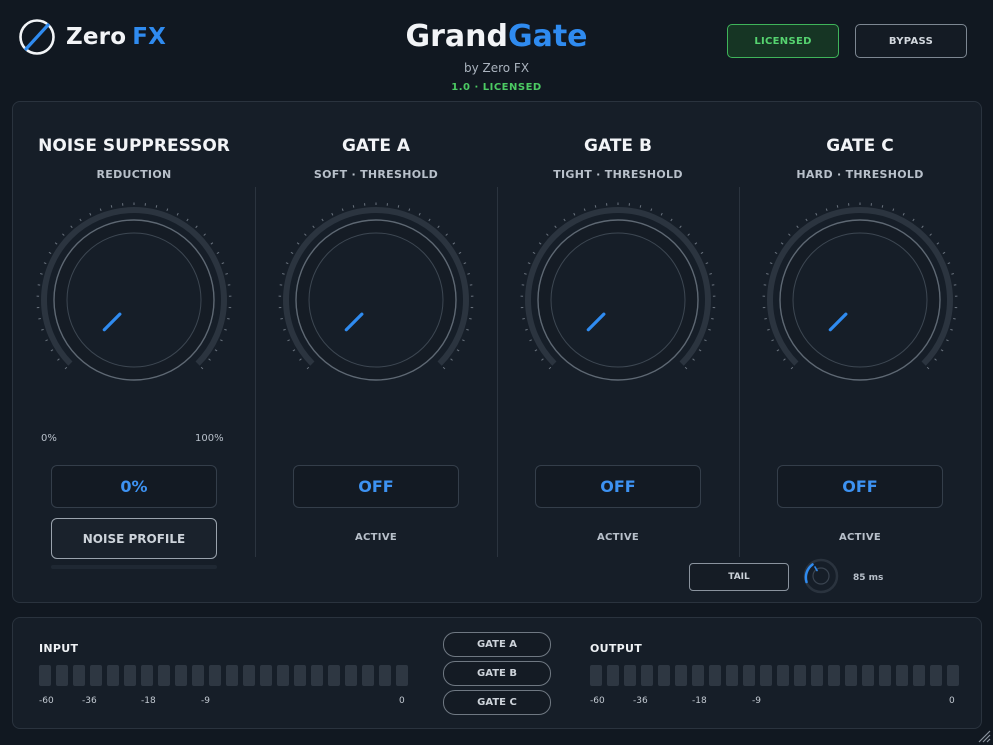 The image size is (993, 745). What do you see at coordinates (597, 701) in the screenshot?
I see `output-scale-tick: -60` at bounding box center [597, 701].